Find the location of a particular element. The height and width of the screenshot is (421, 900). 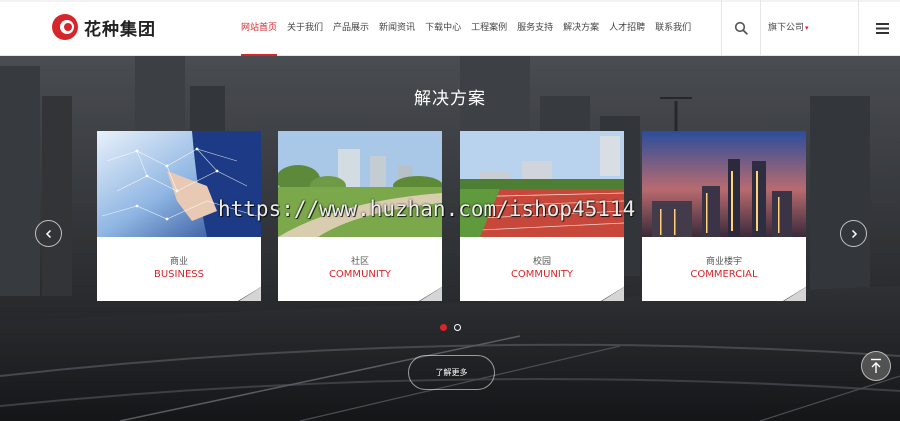

logo-text: 花种集团 is located at coordinates (120, 29).